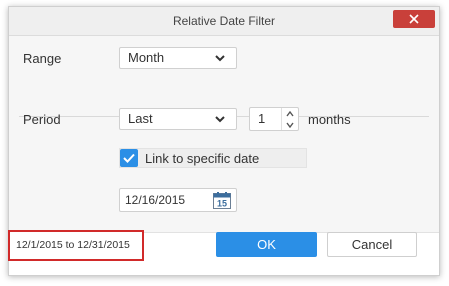 The image size is (449, 286). Describe the element at coordinates (178, 119) in the screenshot. I see `period-select: Last` at that location.